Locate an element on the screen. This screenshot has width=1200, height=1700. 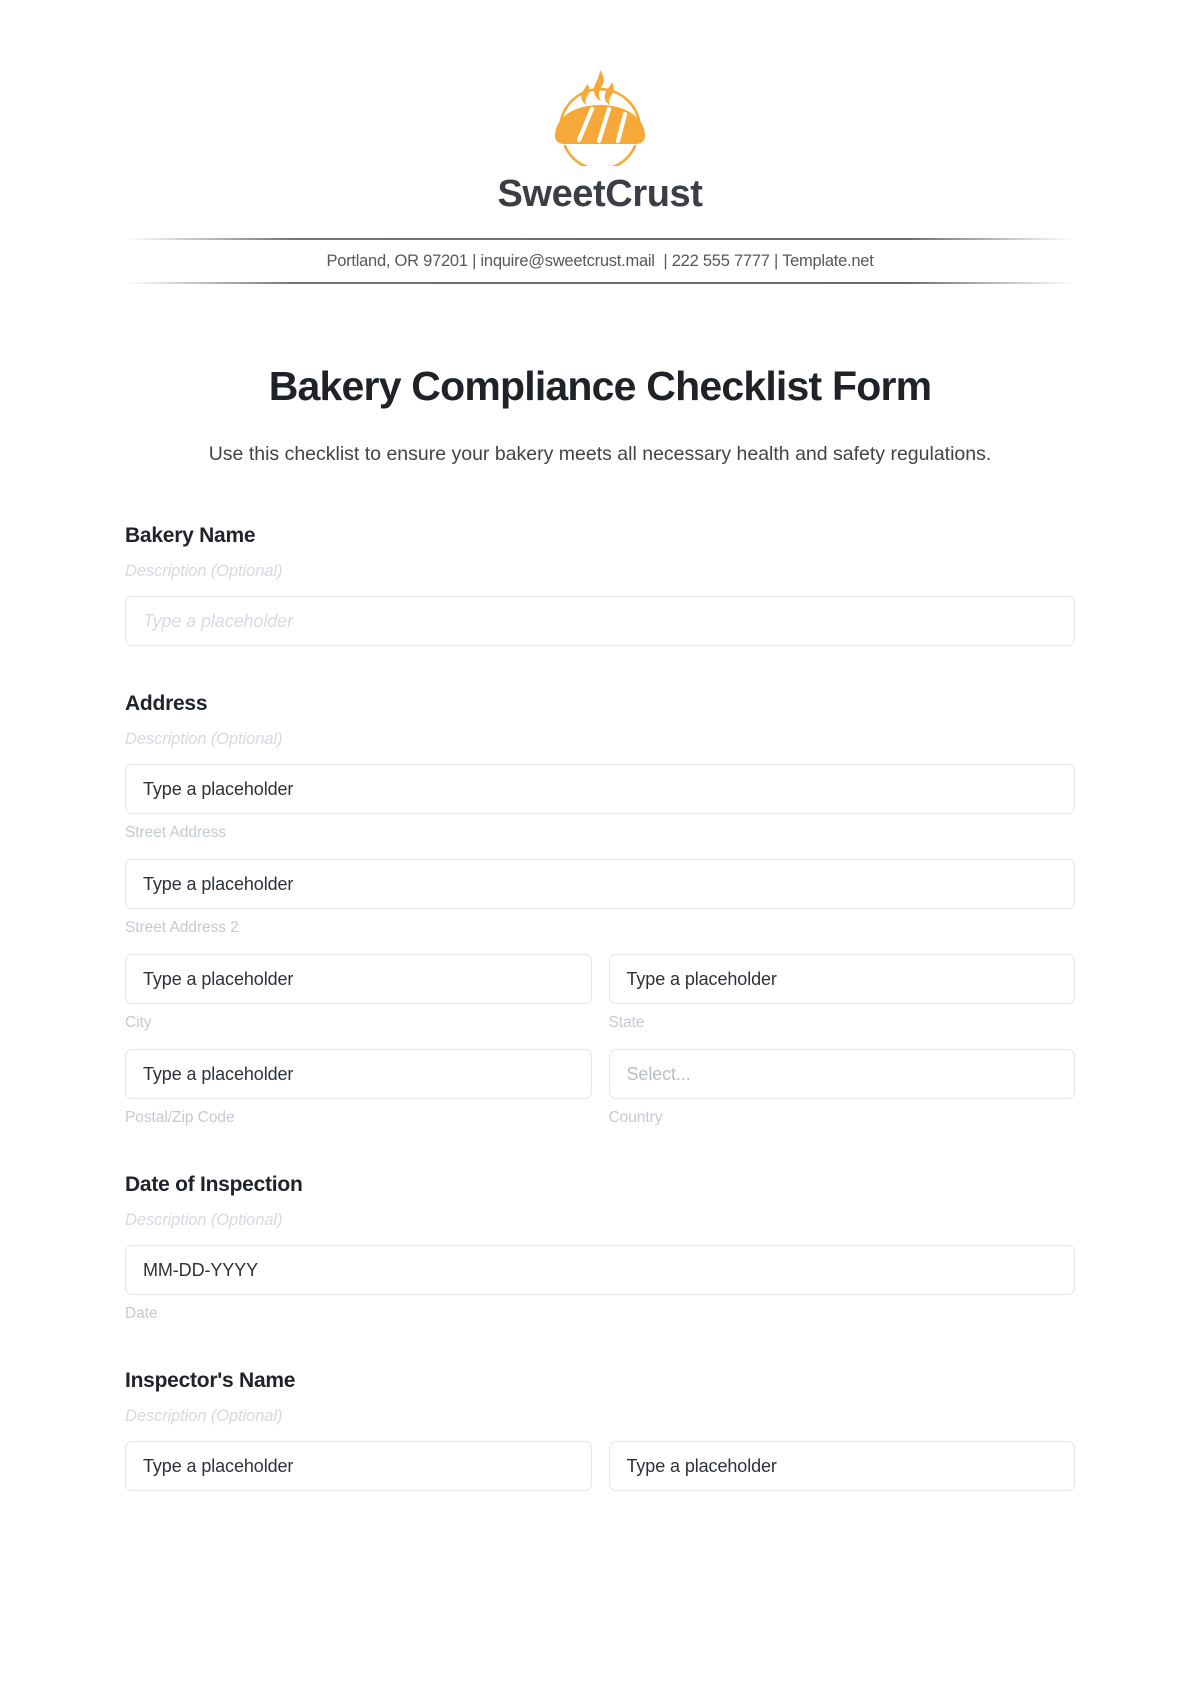
field-row: Type a placeholder Street Address 2 is located at coordinates (600, 898).